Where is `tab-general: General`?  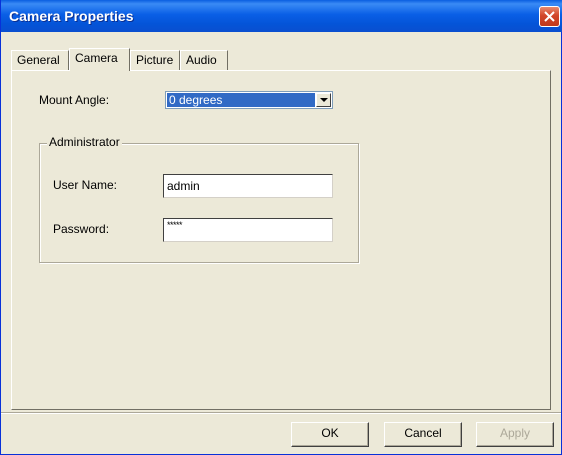
tab-general: General is located at coordinates (40, 60).